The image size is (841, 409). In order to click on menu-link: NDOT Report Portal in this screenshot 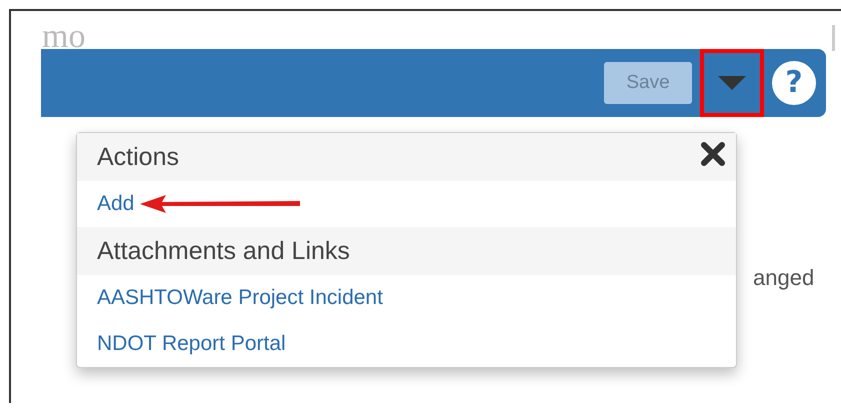, I will do `click(191, 344)`.